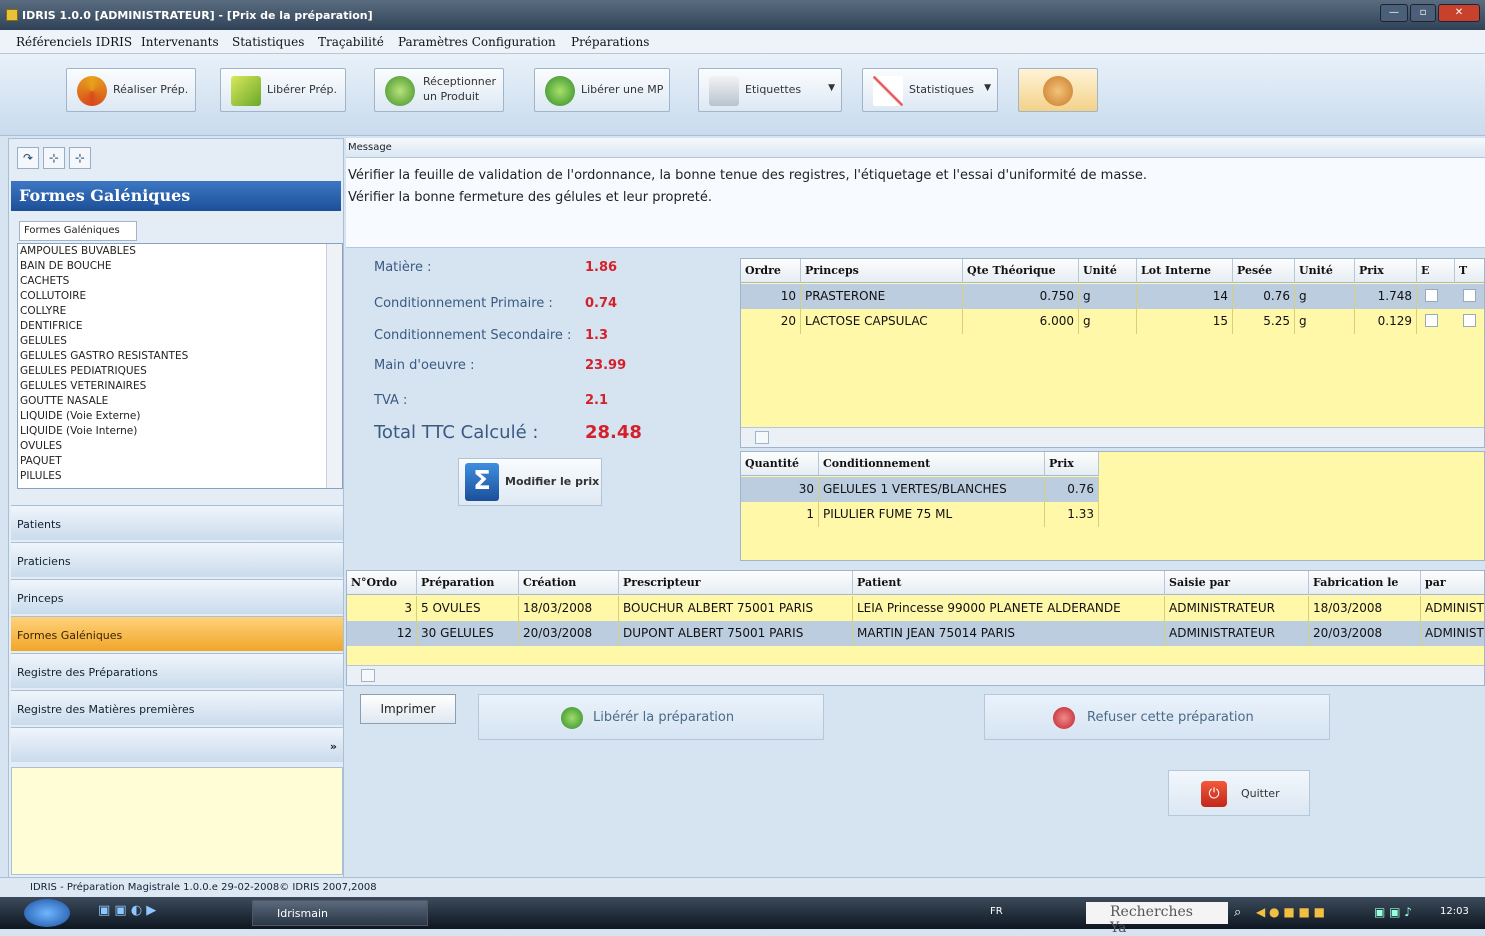 The width and height of the screenshot is (1485, 936). I want to click on col-quantite: Quantité, so click(780, 464).